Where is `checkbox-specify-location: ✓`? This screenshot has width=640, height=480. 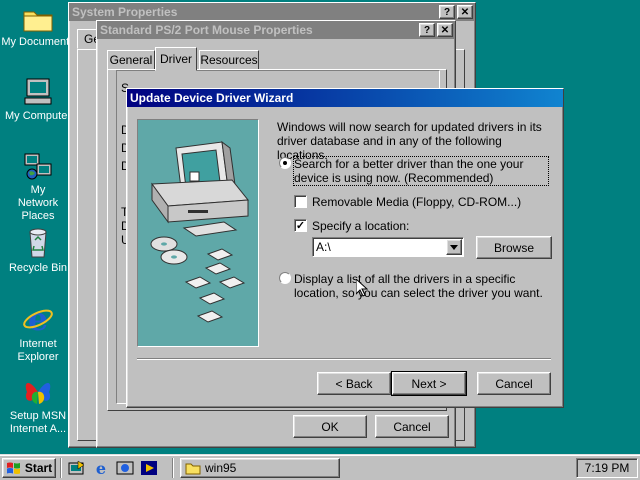 checkbox-specify-location: ✓ is located at coordinates (300, 225).